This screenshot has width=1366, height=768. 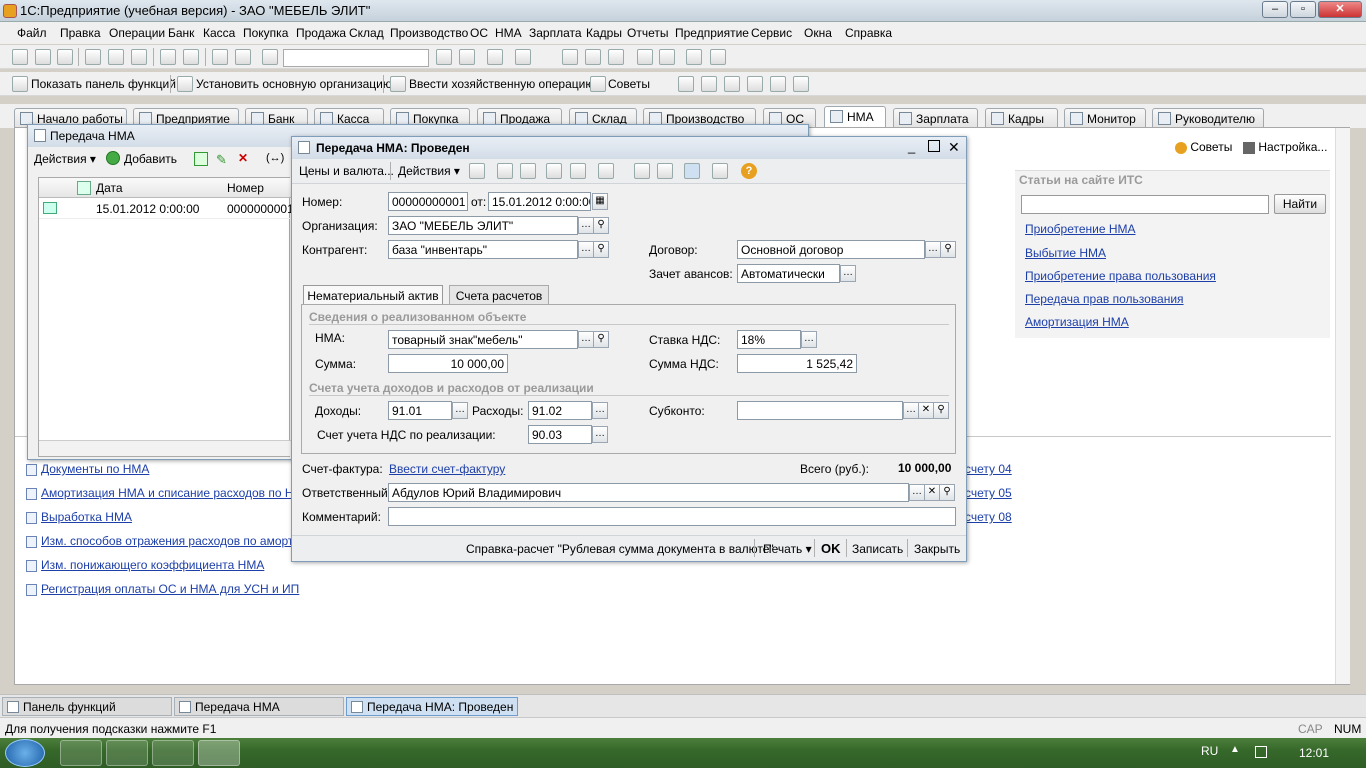 What do you see at coordinates (1145, 204) in the screenshot?
I see `its-search-input` at bounding box center [1145, 204].